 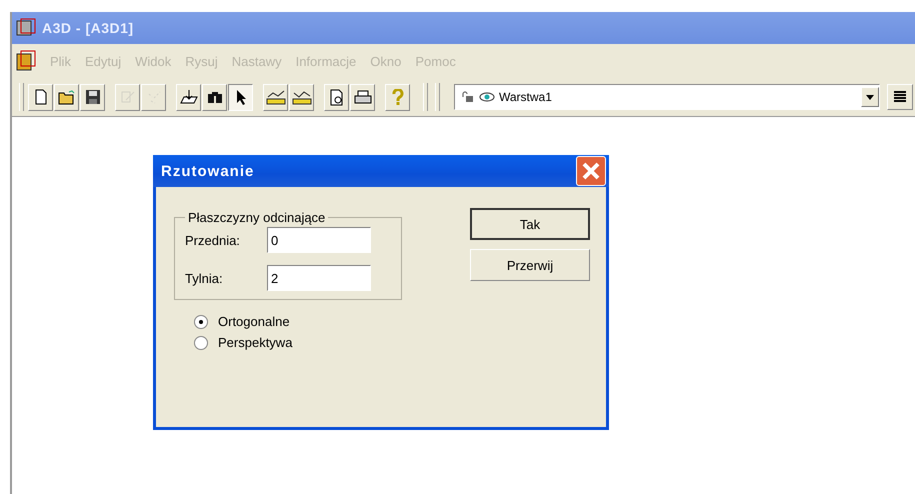 What do you see at coordinates (319, 278) in the screenshot?
I see `input-field: 2` at bounding box center [319, 278].